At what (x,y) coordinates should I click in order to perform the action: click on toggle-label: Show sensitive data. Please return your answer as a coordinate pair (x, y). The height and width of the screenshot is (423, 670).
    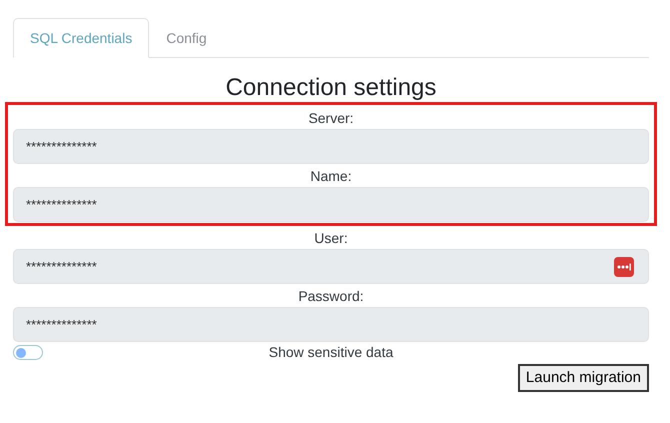
    Looking at the image, I should click on (331, 352).